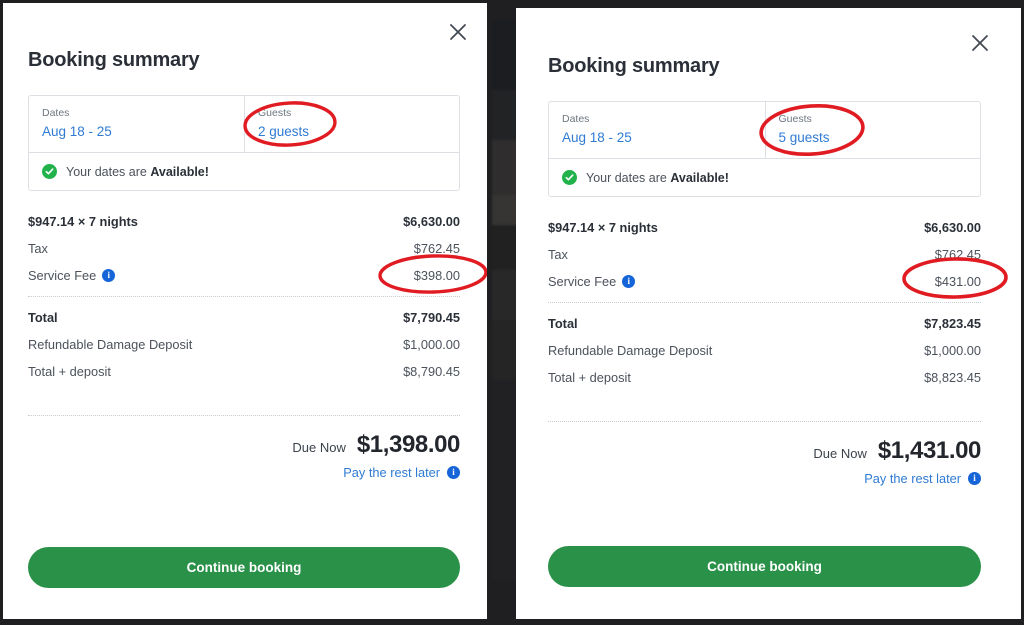  Describe the element at coordinates (634, 66) in the screenshot. I see `panel-title-right: Booking summary` at that location.